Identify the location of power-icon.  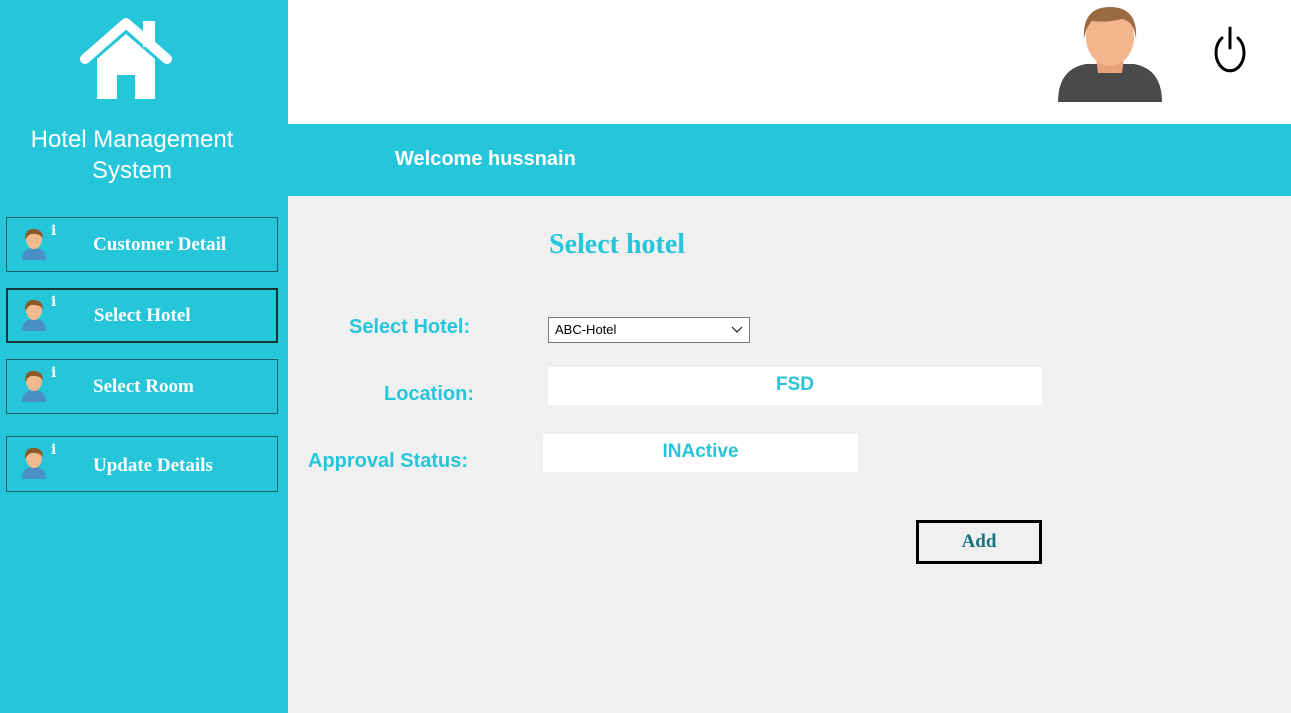
(1230, 52).